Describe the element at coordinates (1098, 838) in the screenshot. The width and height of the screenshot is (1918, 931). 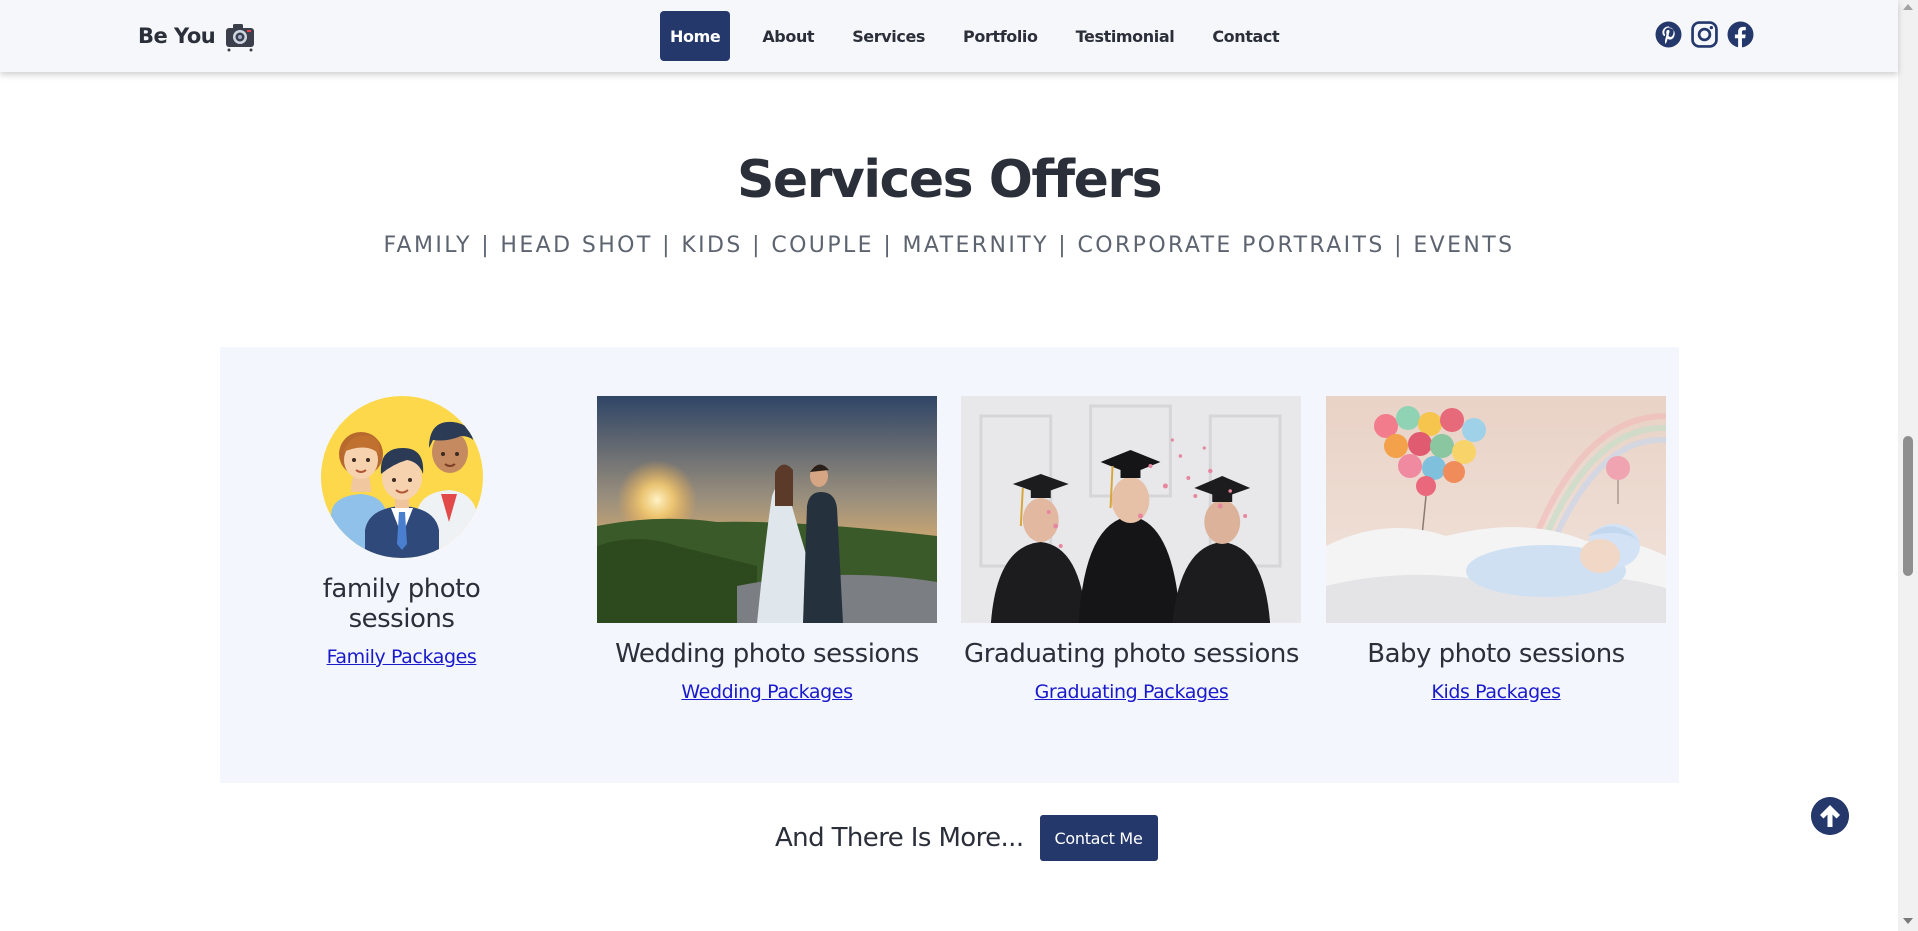
I see `contact-me-button: Contact Me` at that location.